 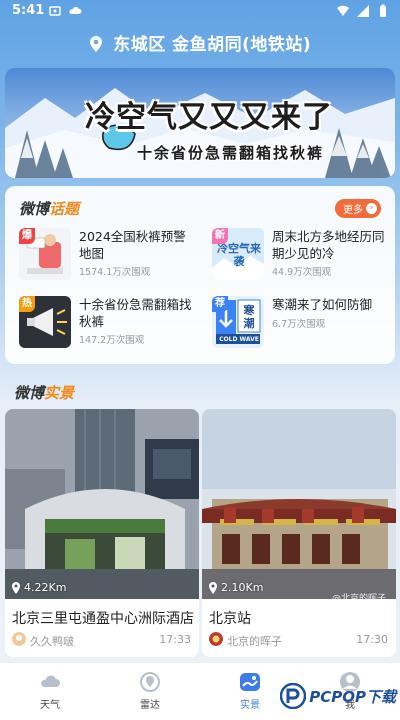 What do you see at coordinates (358, 599) in the screenshot?
I see `photo-watermark: @北京的晖子` at bounding box center [358, 599].